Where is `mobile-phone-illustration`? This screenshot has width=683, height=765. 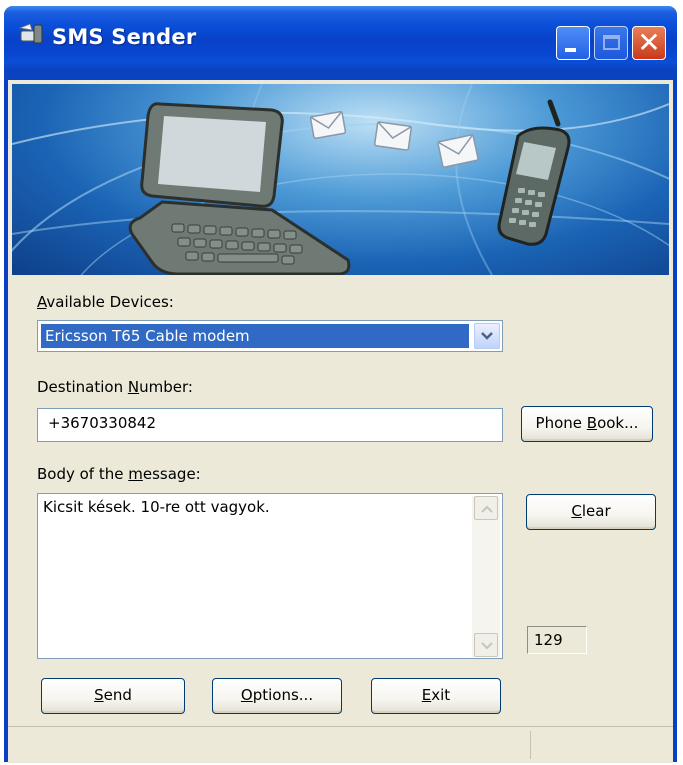
mobile-phone-illustration is located at coordinates (534, 172).